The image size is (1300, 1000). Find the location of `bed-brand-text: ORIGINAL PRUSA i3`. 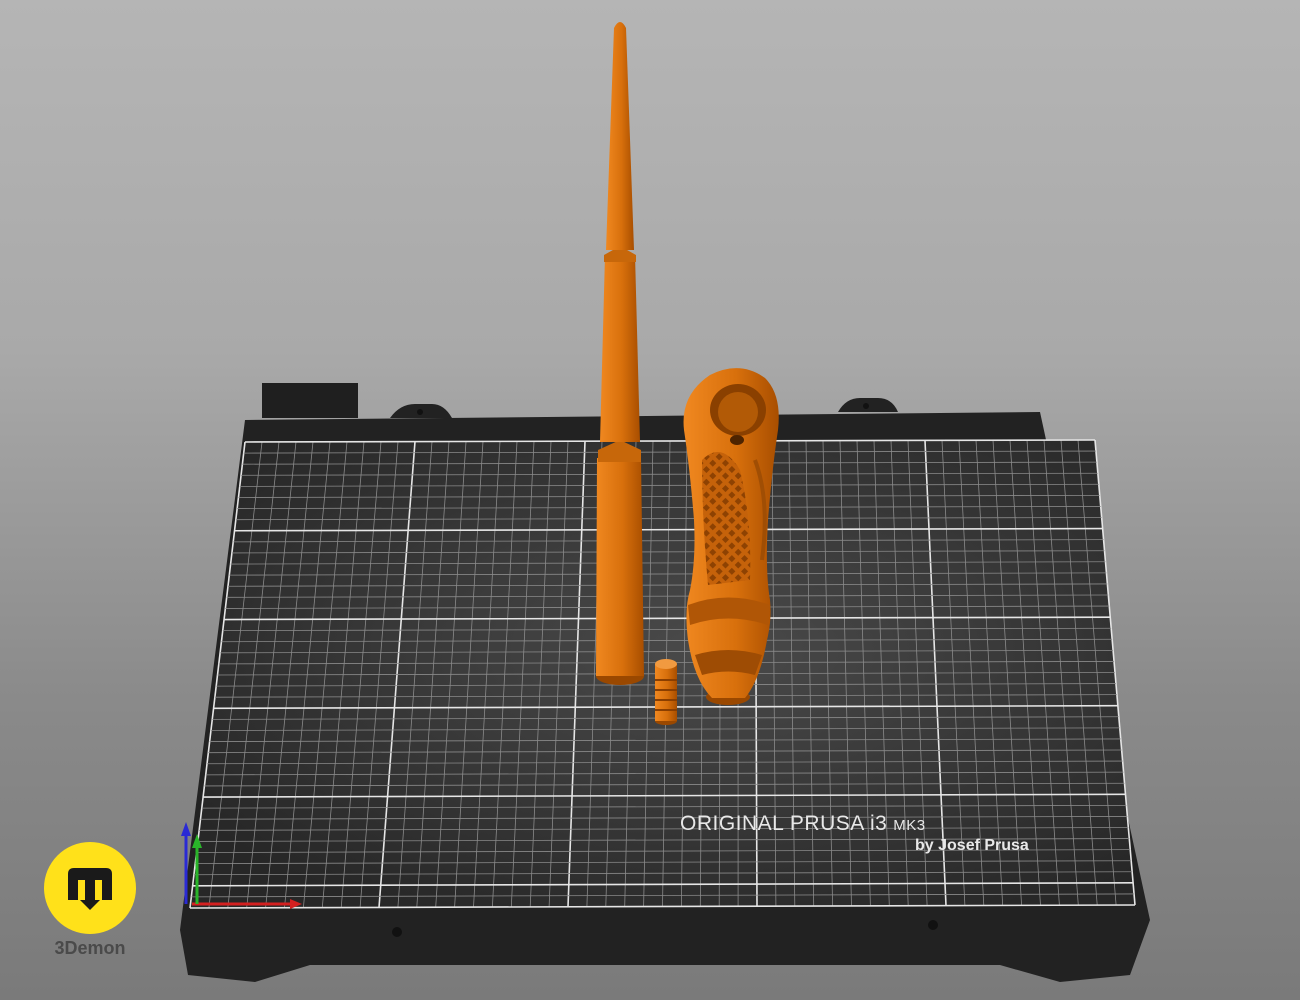

bed-brand-text: ORIGINAL PRUSA i3 is located at coordinates (784, 823).